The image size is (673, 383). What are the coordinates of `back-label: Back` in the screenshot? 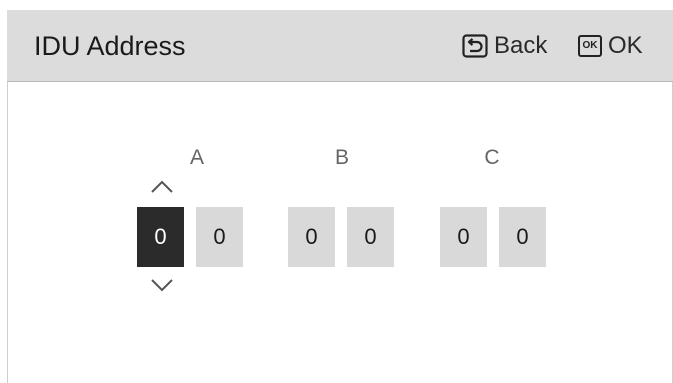 It's located at (521, 45).